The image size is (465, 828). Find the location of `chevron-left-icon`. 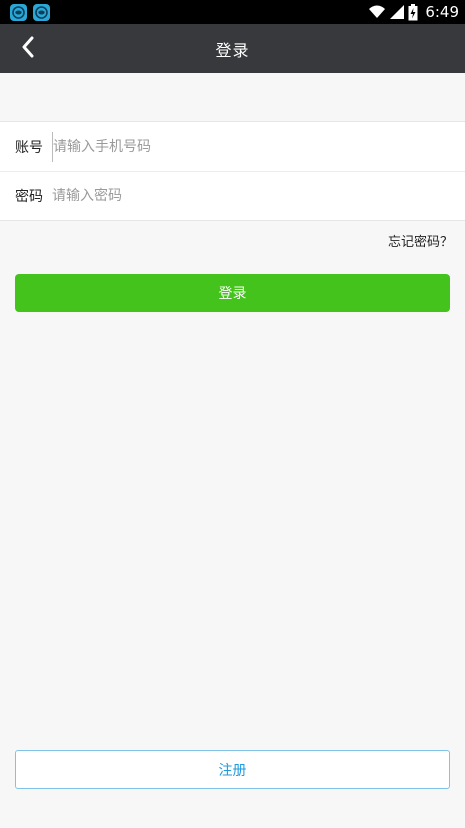

chevron-left-icon is located at coordinates (28, 49).